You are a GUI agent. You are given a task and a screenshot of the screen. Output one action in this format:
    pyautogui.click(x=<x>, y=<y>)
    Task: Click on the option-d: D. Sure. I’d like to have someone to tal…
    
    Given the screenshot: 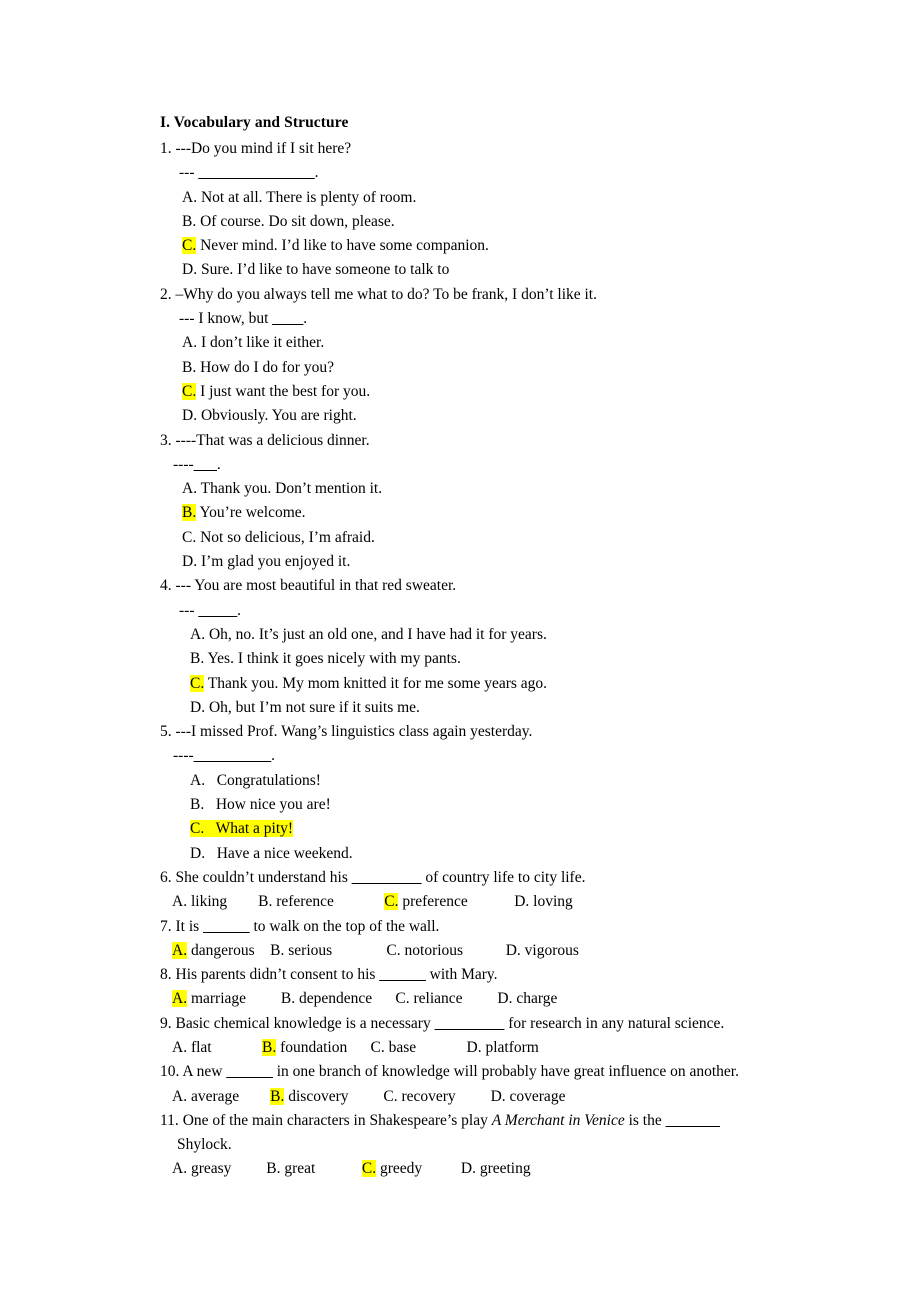 What is the action you would take?
    pyautogui.click(x=470, y=270)
    